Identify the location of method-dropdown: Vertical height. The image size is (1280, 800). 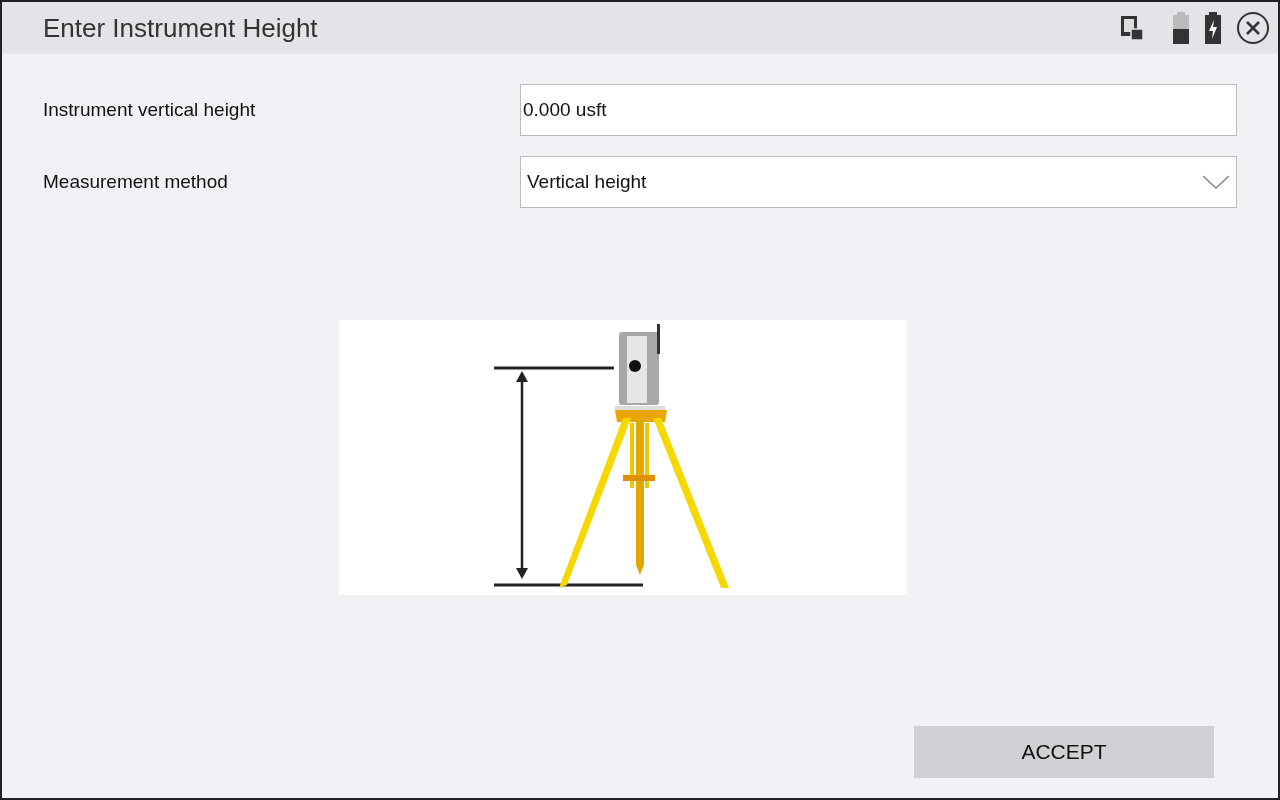
(878, 182).